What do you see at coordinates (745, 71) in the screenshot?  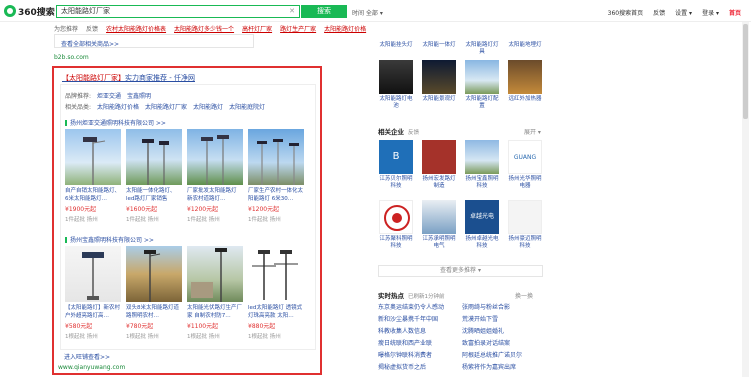 I see `scrollbar-thumb` at bounding box center [745, 71].